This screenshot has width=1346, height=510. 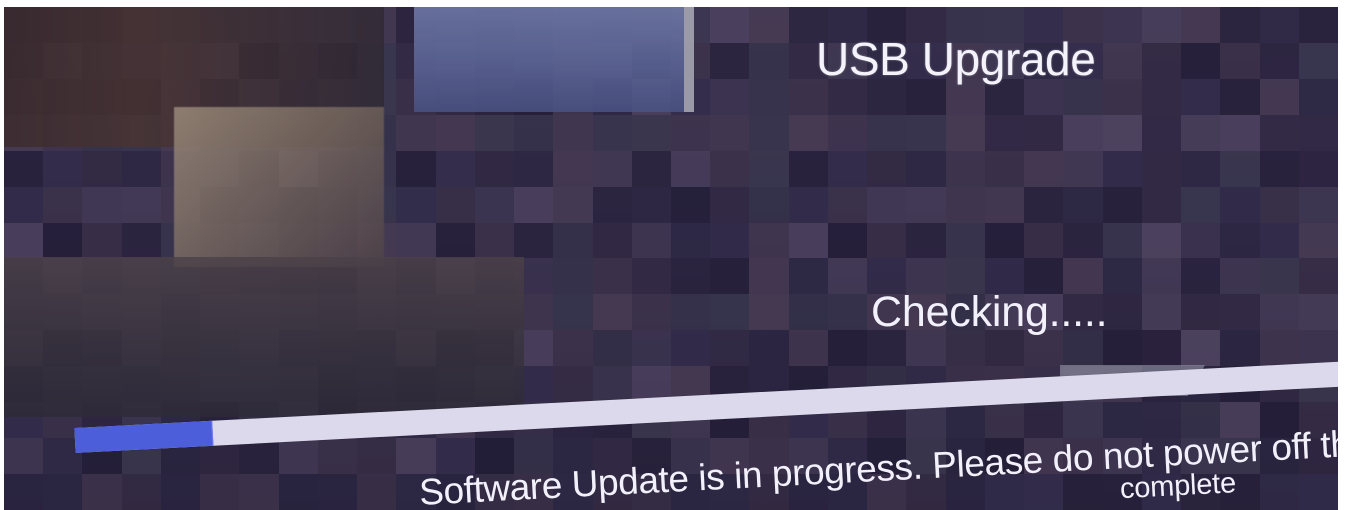 I want to click on warning-message-line-2: complete, so click(x=1178, y=486).